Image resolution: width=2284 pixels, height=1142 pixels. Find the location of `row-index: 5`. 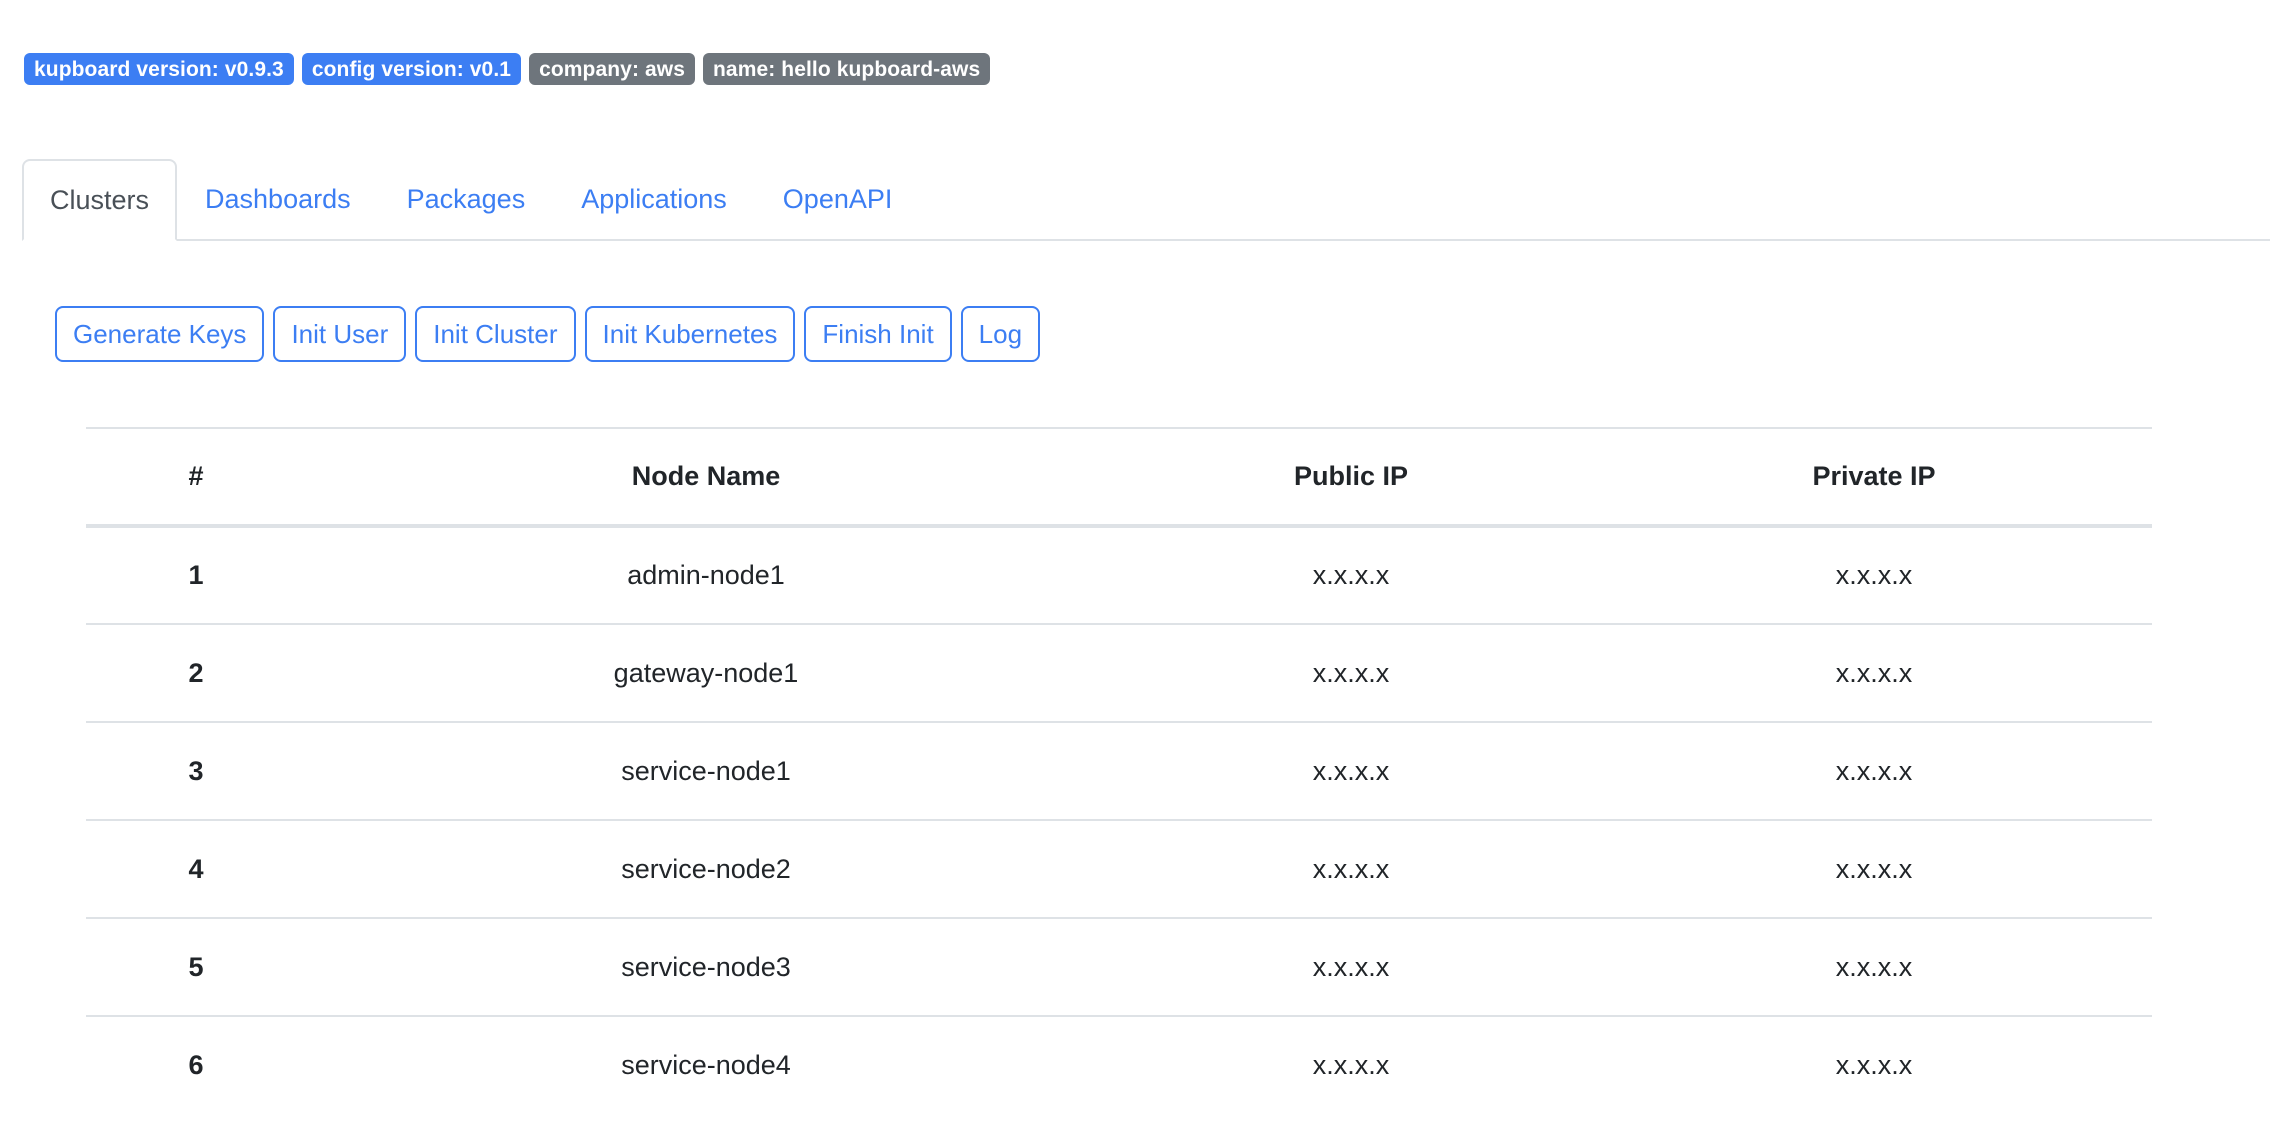

row-index: 5 is located at coordinates (196, 966).